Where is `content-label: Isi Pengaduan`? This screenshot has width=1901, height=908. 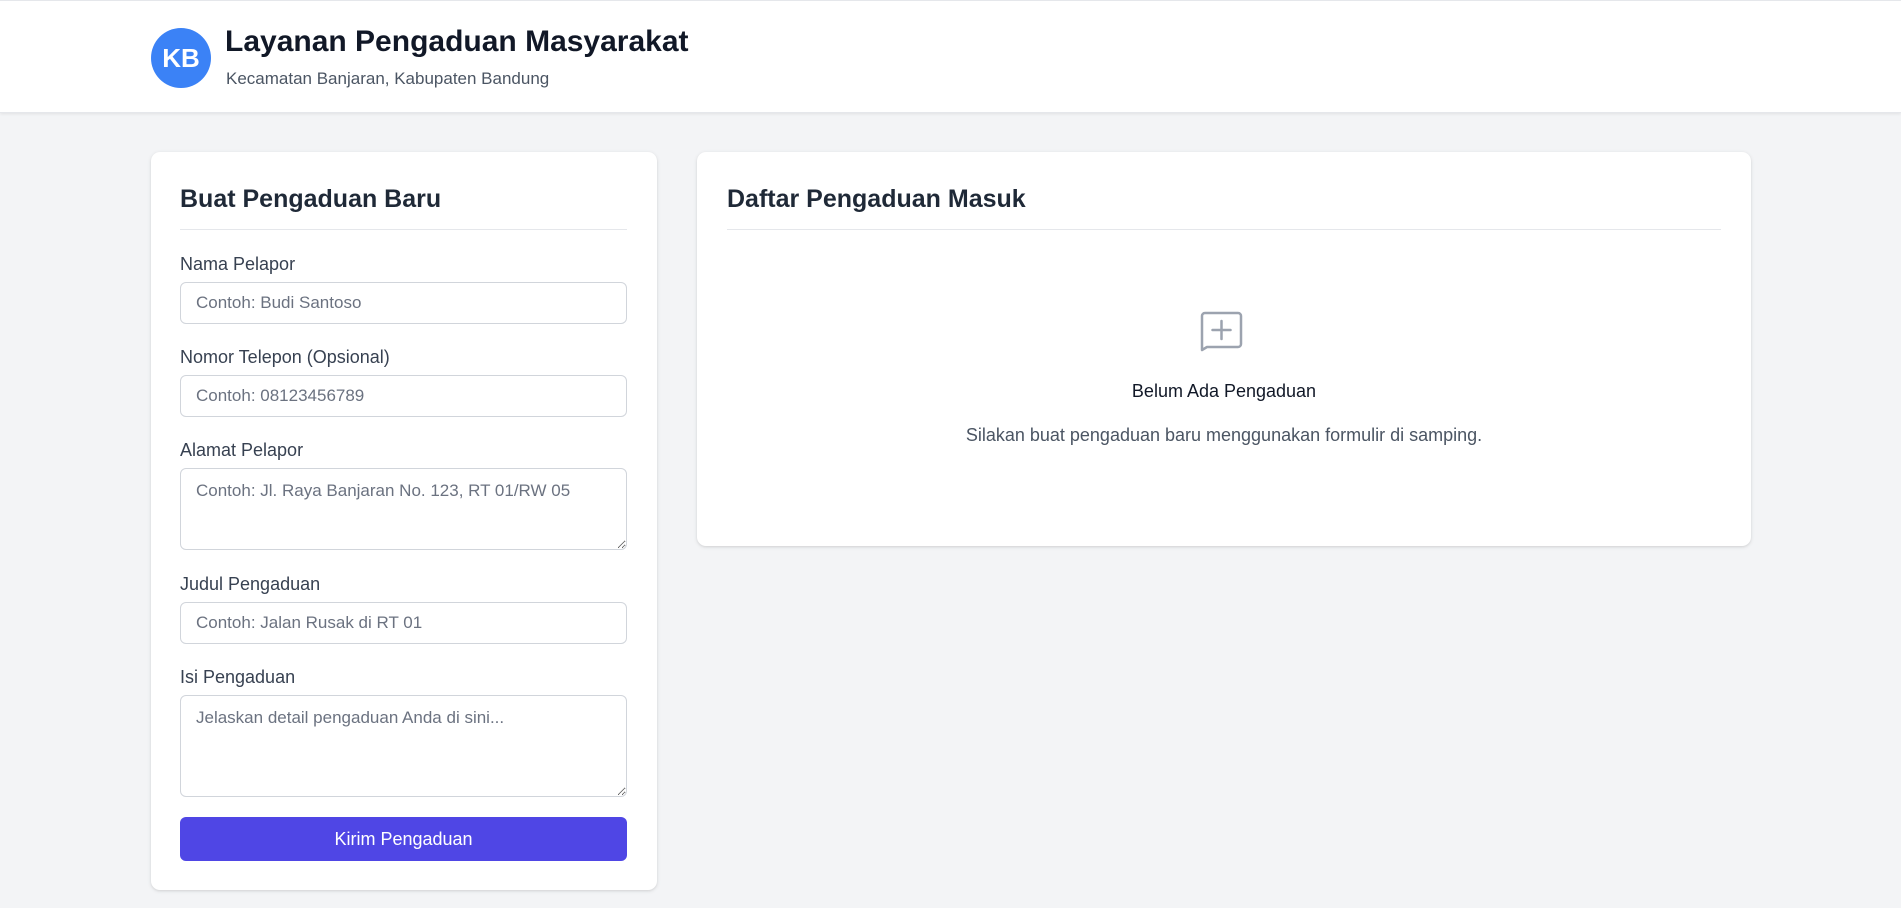
content-label: Isi Pengaduan is located at coordinates (238, 677).